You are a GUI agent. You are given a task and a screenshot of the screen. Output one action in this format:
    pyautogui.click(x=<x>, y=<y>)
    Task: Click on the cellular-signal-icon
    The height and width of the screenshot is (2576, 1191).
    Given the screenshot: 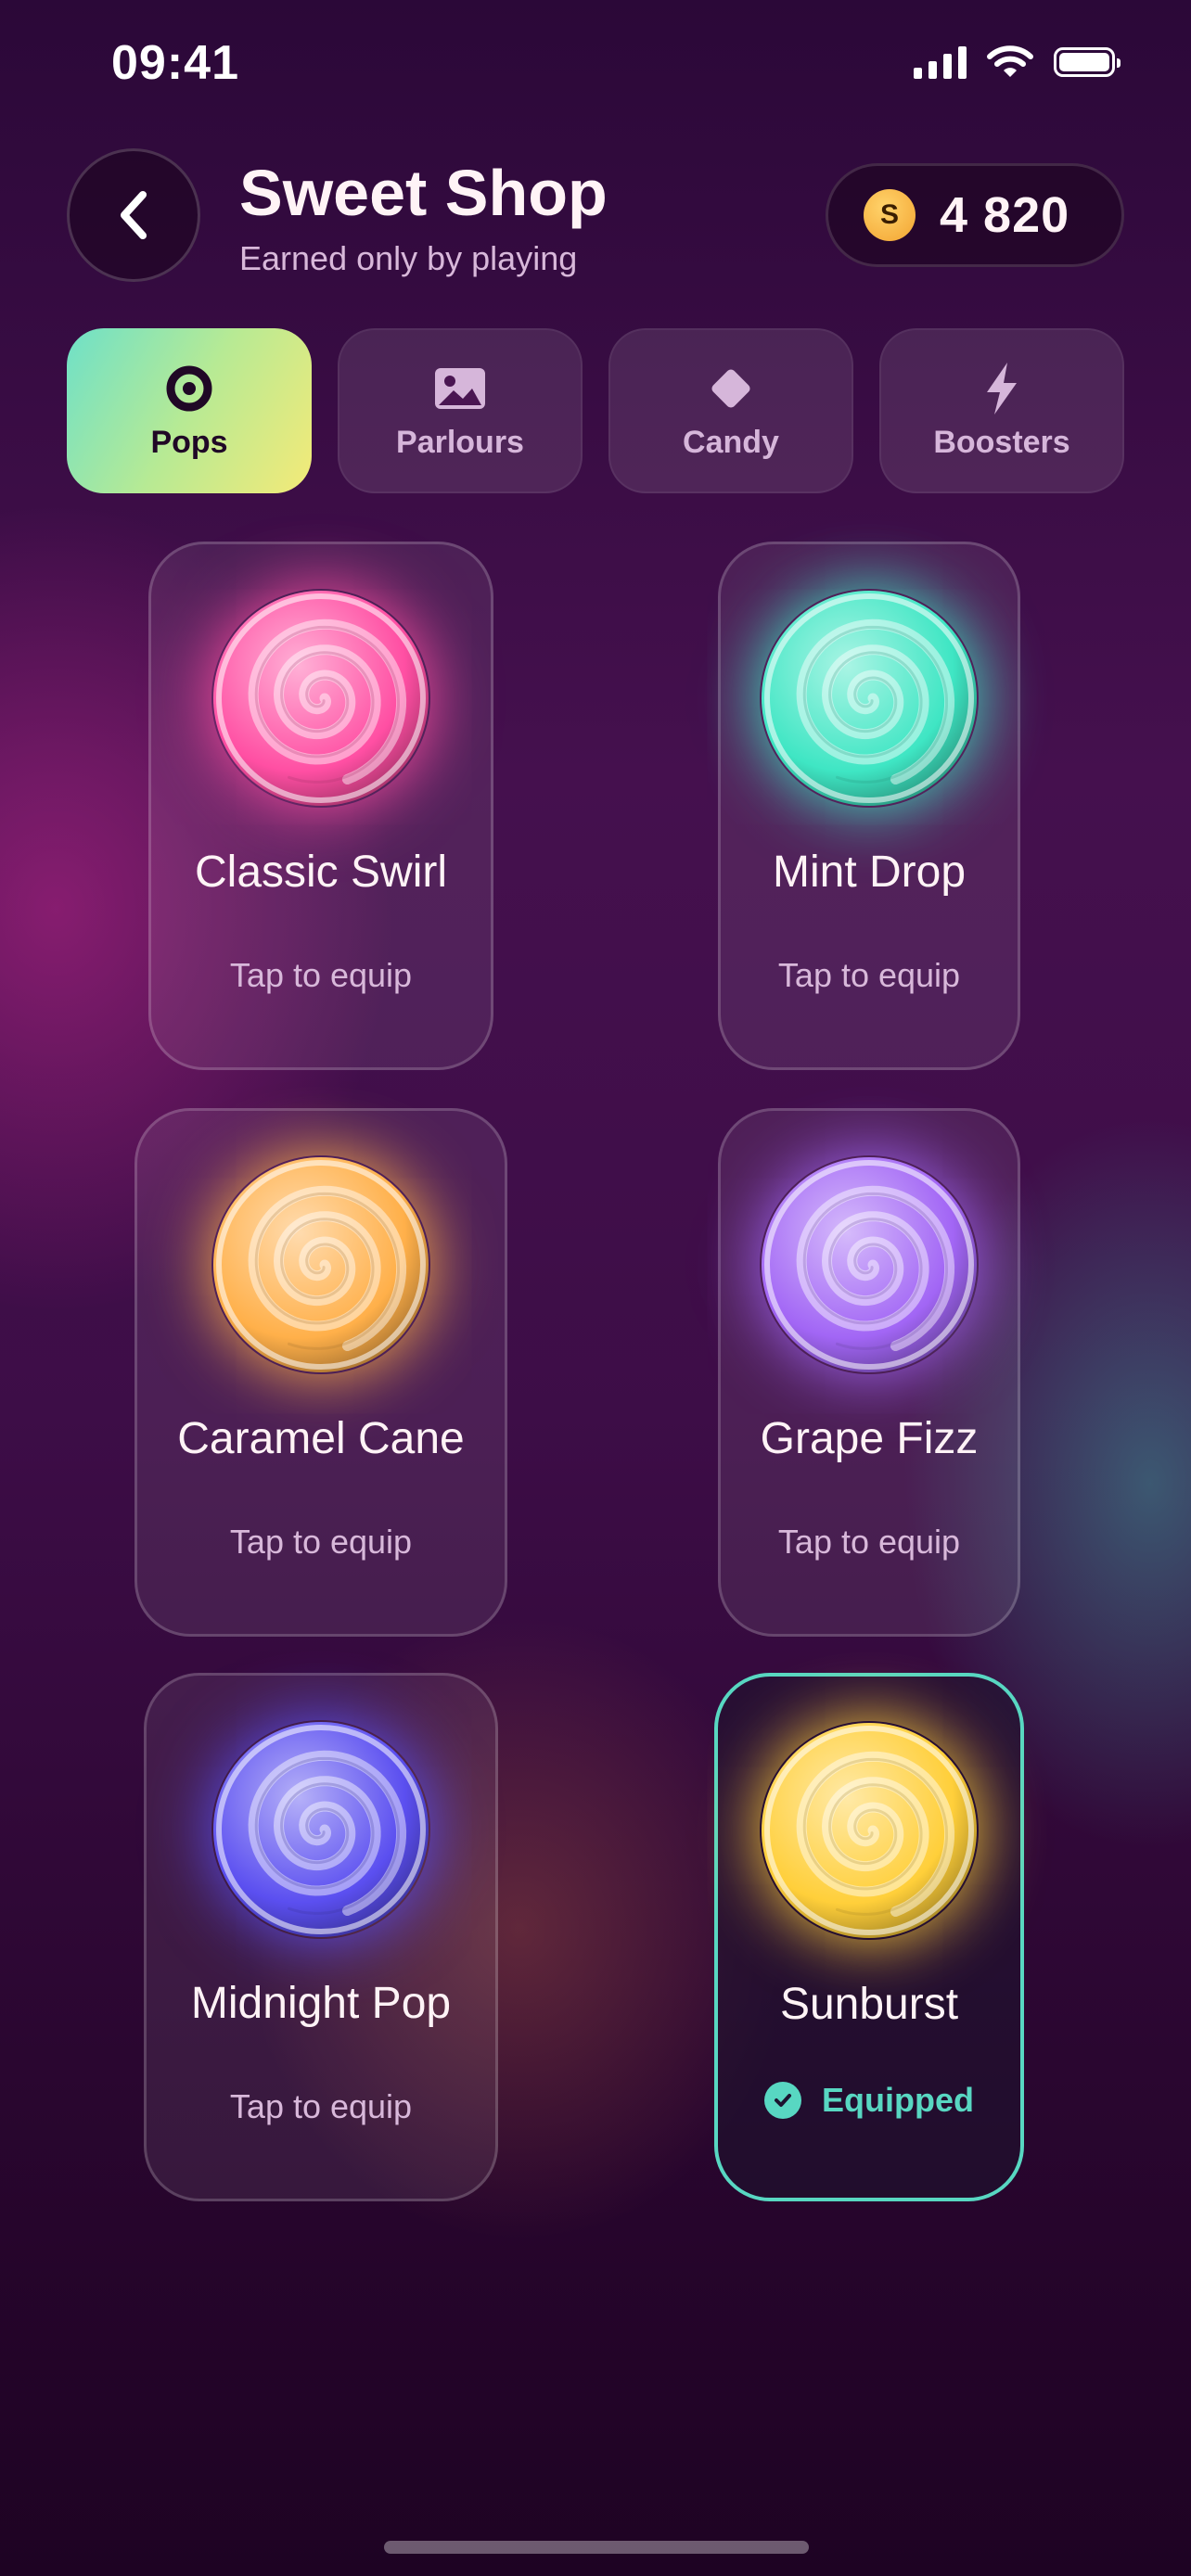 What is the action you would take?
    pyautogui.click(x=940, y=62)
    